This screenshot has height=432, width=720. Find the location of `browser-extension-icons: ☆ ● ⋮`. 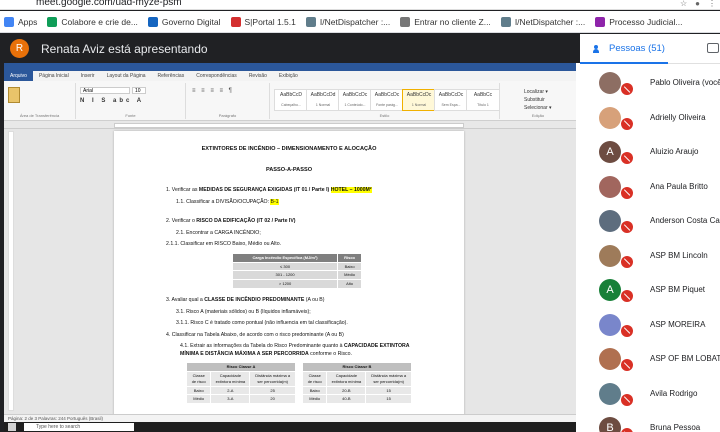

browser-extension-icons: ☆ ● ⋮ is located at coordinates (698, 4).